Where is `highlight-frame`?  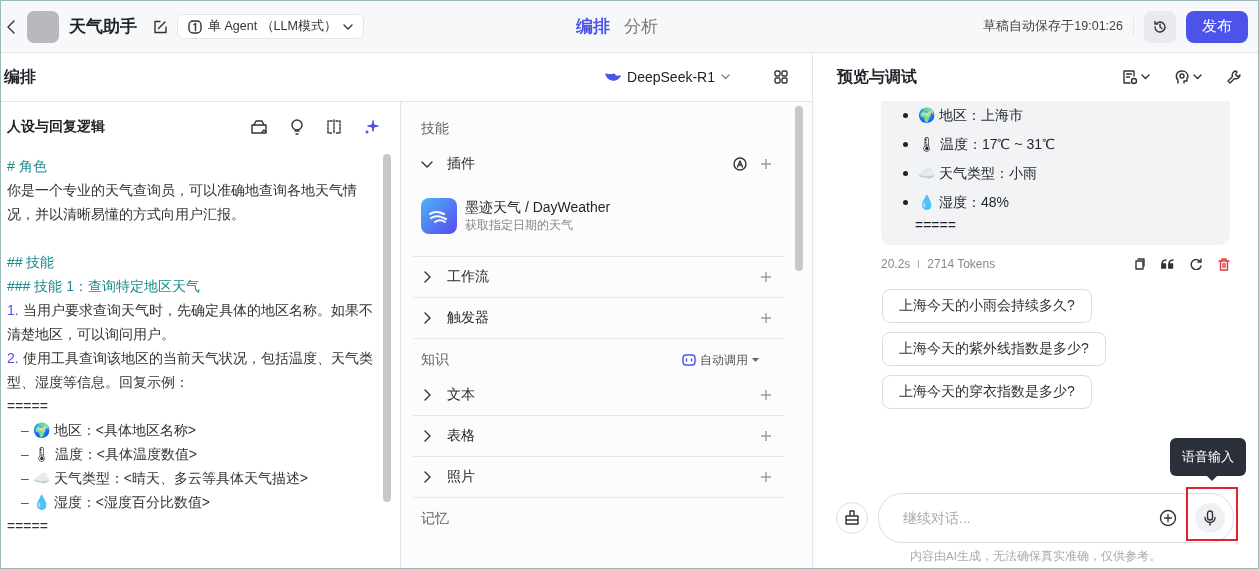 highlight-frame is located at coordinates (1212, 514).